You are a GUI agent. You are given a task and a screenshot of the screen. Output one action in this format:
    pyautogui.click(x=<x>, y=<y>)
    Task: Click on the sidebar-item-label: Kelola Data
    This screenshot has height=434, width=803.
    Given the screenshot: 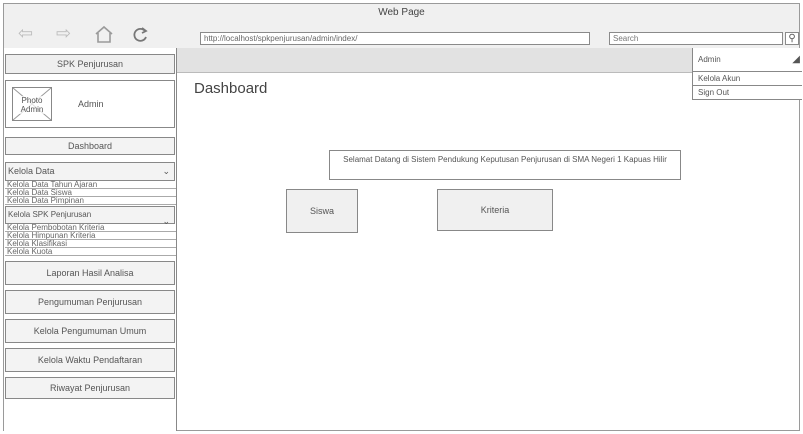 What is the action you would take?
    pyautogui.click(x=31, y=171)
    